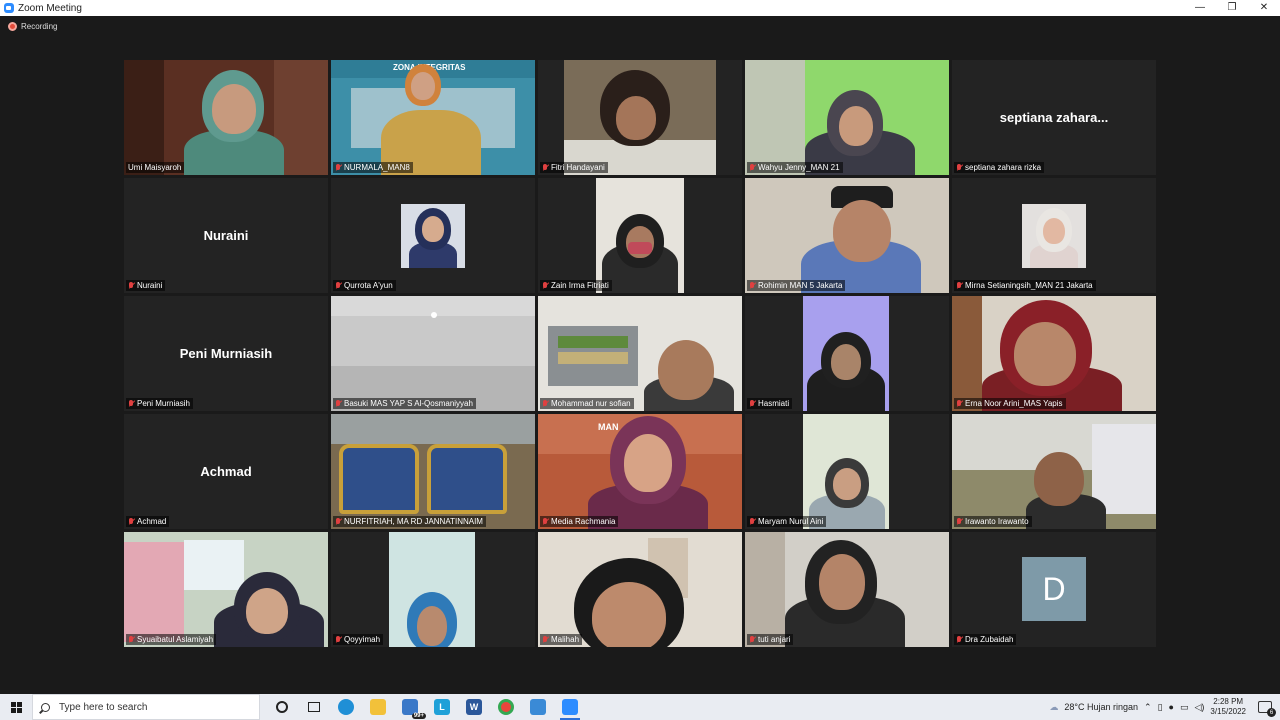  I want to click on participant-name-label: Fitri Handayani, so click(574, 167).